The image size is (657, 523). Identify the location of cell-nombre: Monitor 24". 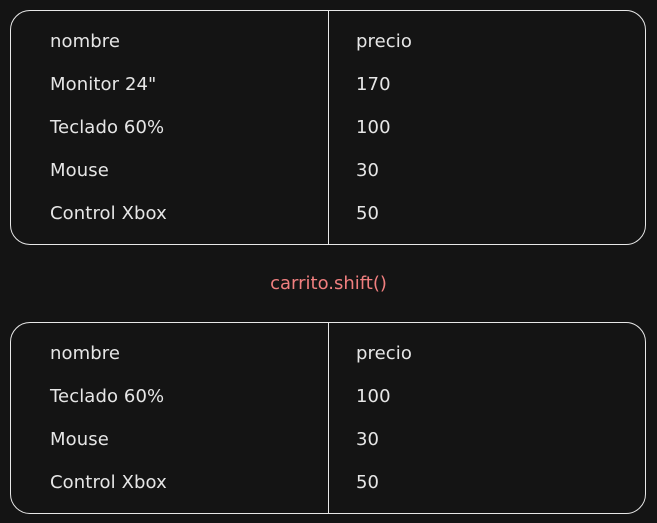
(103, 84).